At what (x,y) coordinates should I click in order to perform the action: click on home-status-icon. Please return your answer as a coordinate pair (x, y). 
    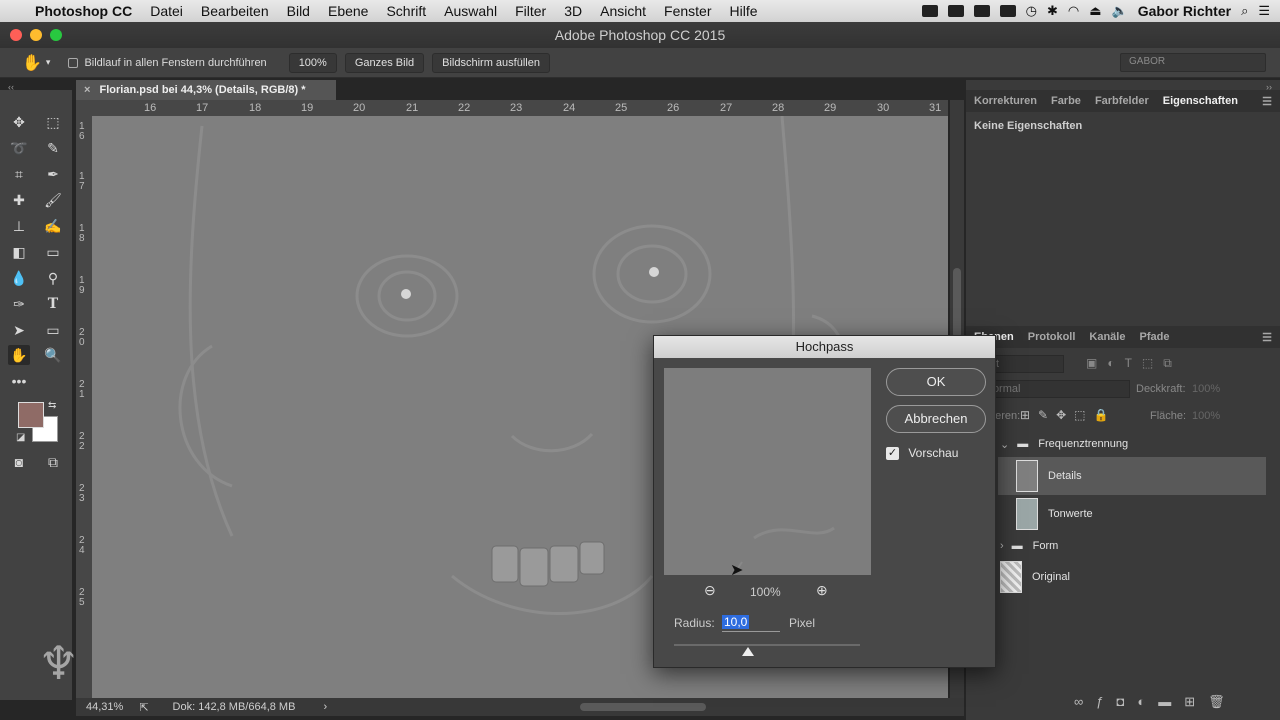
    Looking at the image, I should click on (929, 11).